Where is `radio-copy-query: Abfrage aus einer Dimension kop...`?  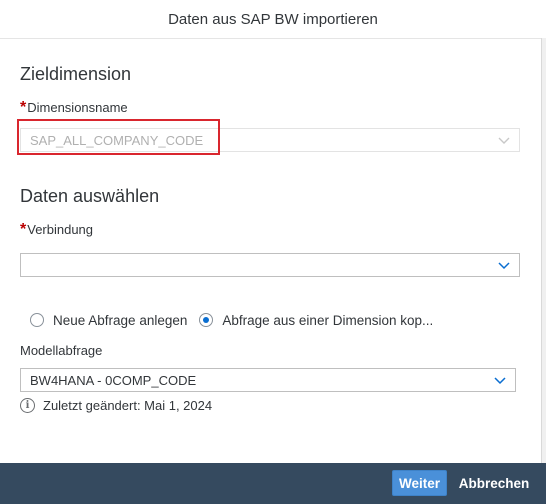 radio-copy-query: Abfrage aus einer Dimension kop... is located at coordinates (316, 320).